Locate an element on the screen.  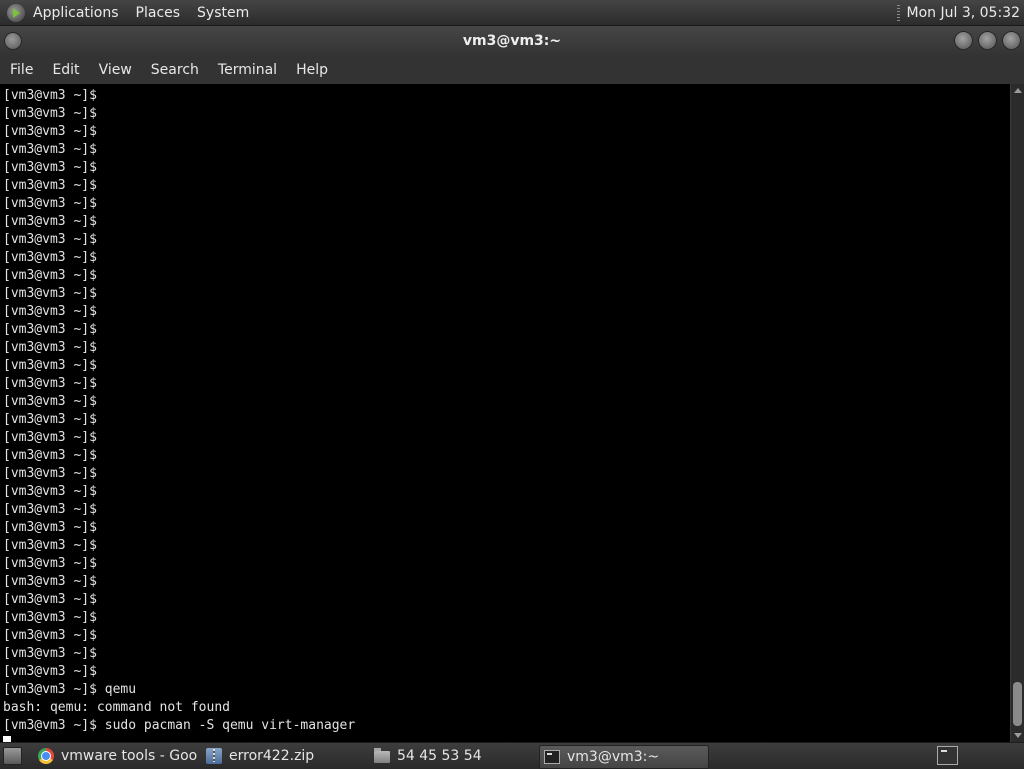
panel-handle-icon is located at coordinates (898, 12).